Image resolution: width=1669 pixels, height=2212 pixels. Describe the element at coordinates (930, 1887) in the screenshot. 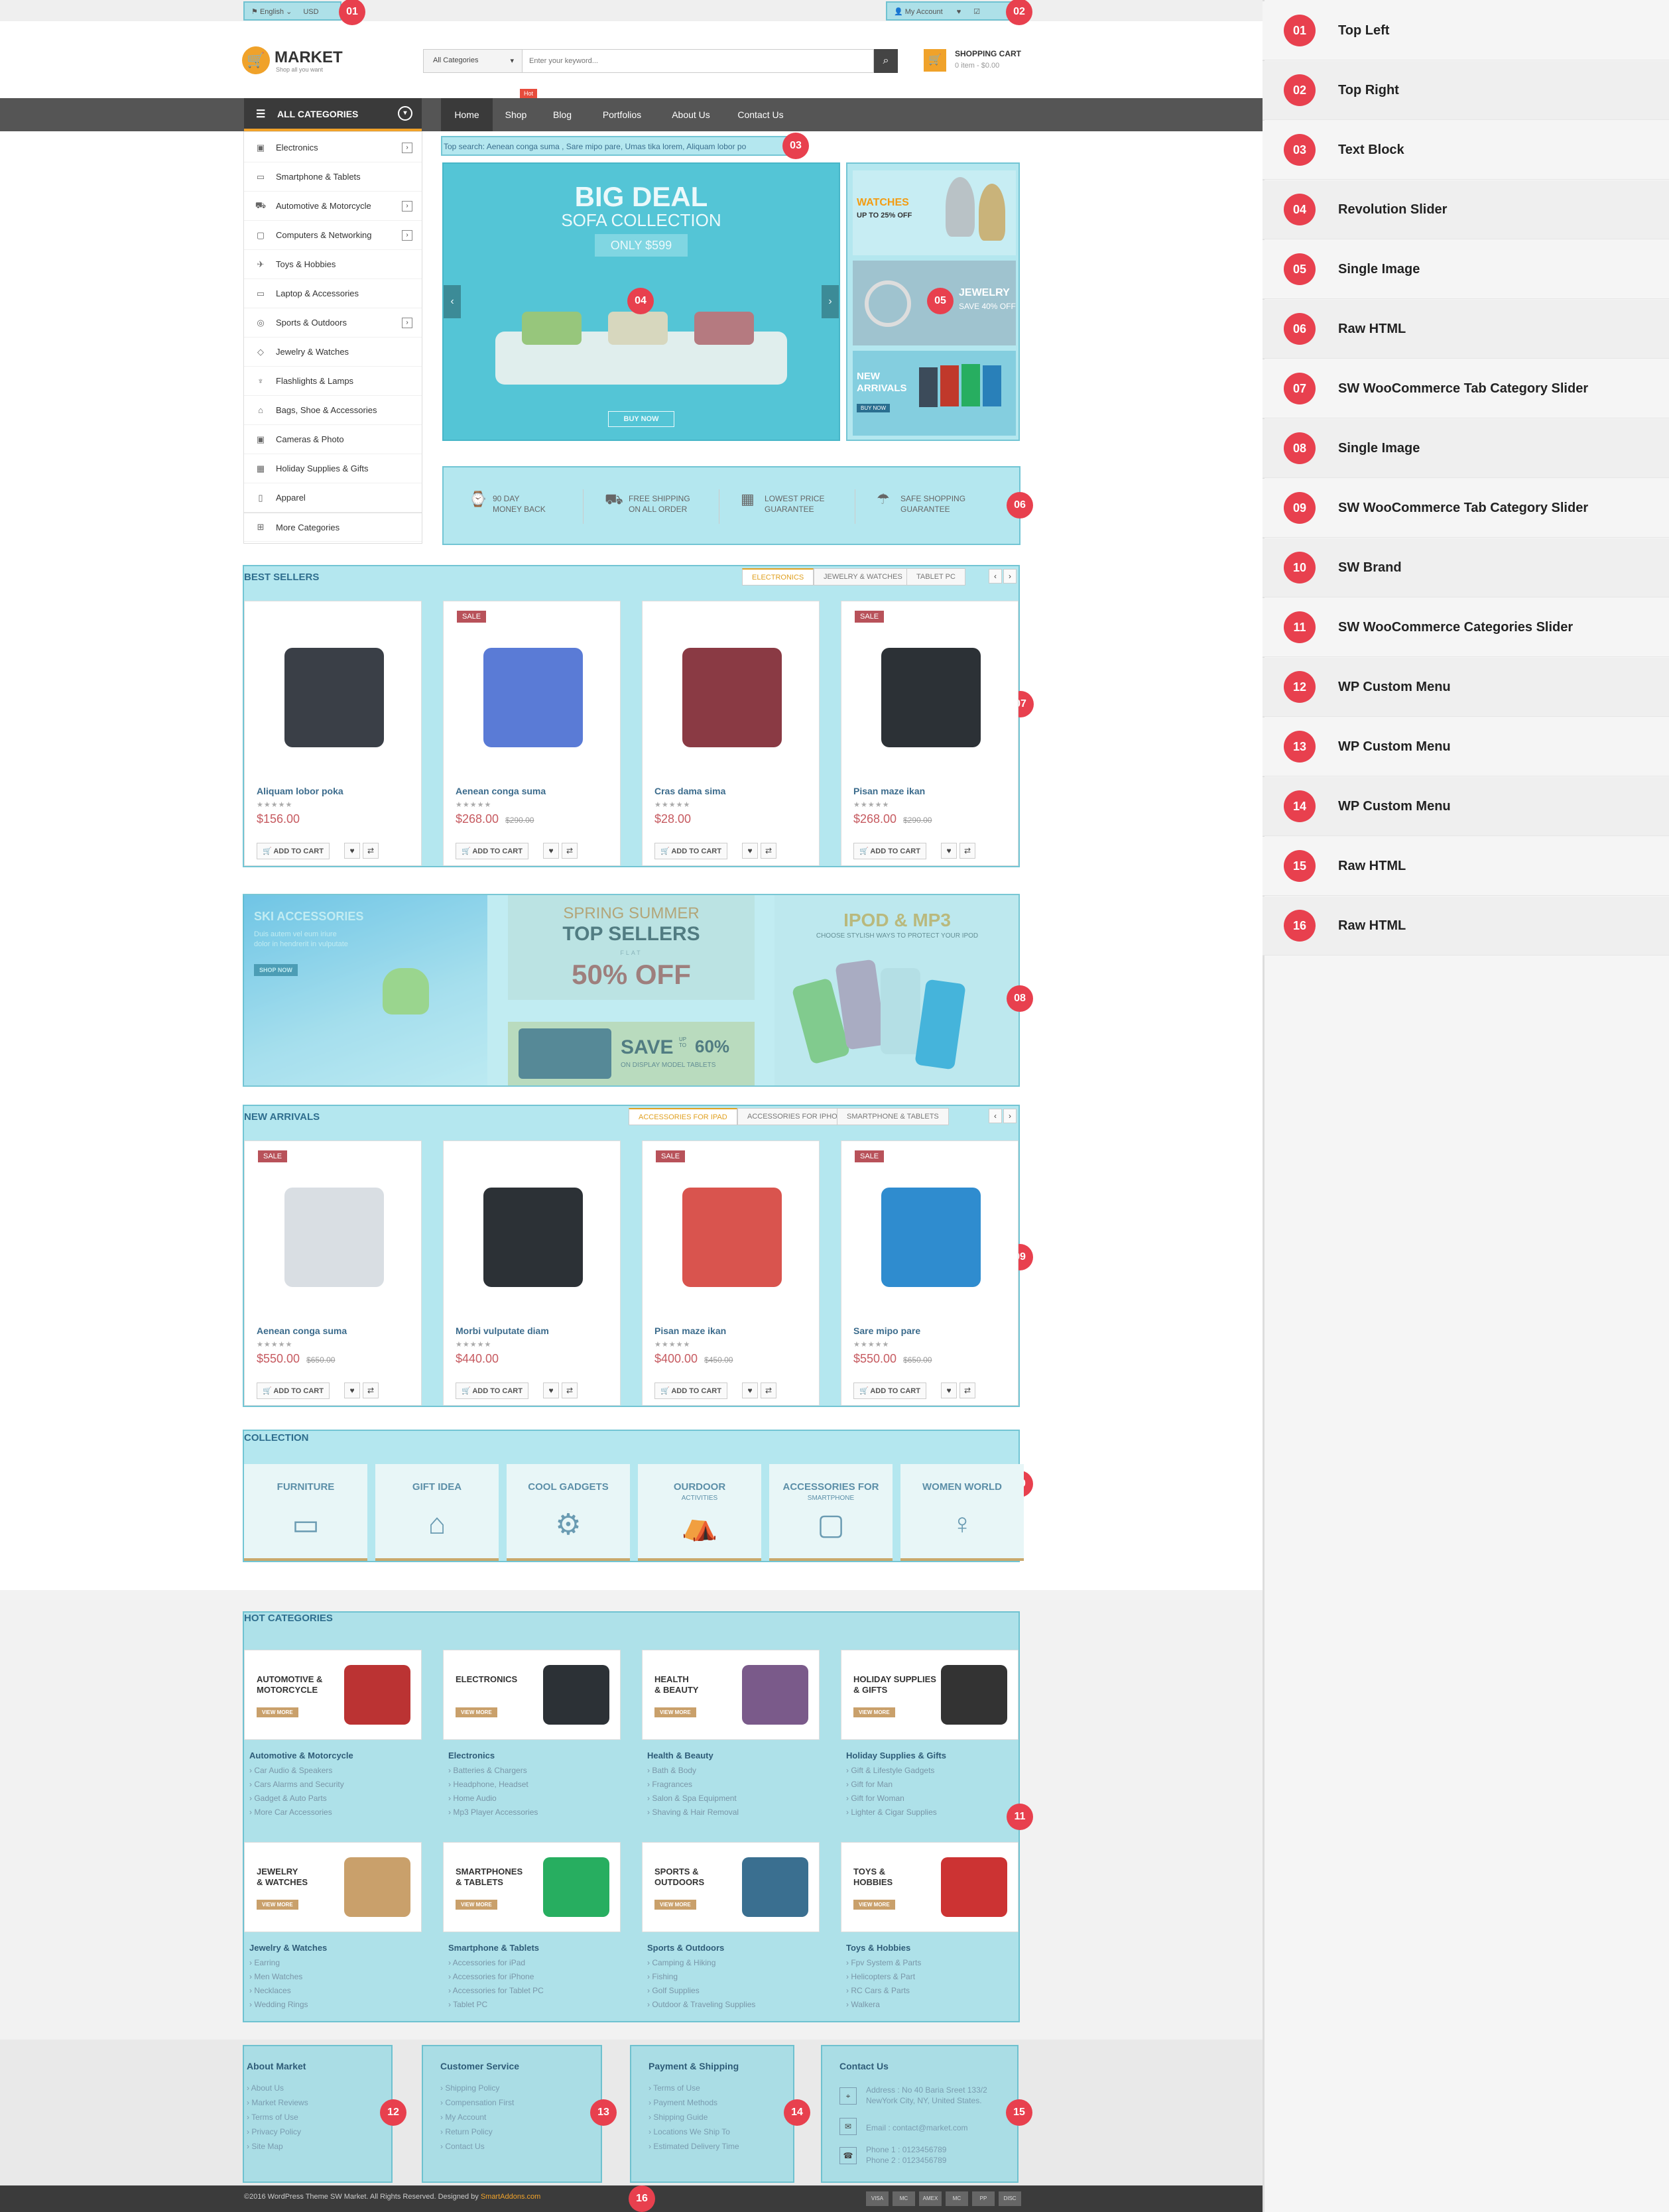

I see `hot-category-banner: TOYS & HOBBIES VIEW MORE` at that location.